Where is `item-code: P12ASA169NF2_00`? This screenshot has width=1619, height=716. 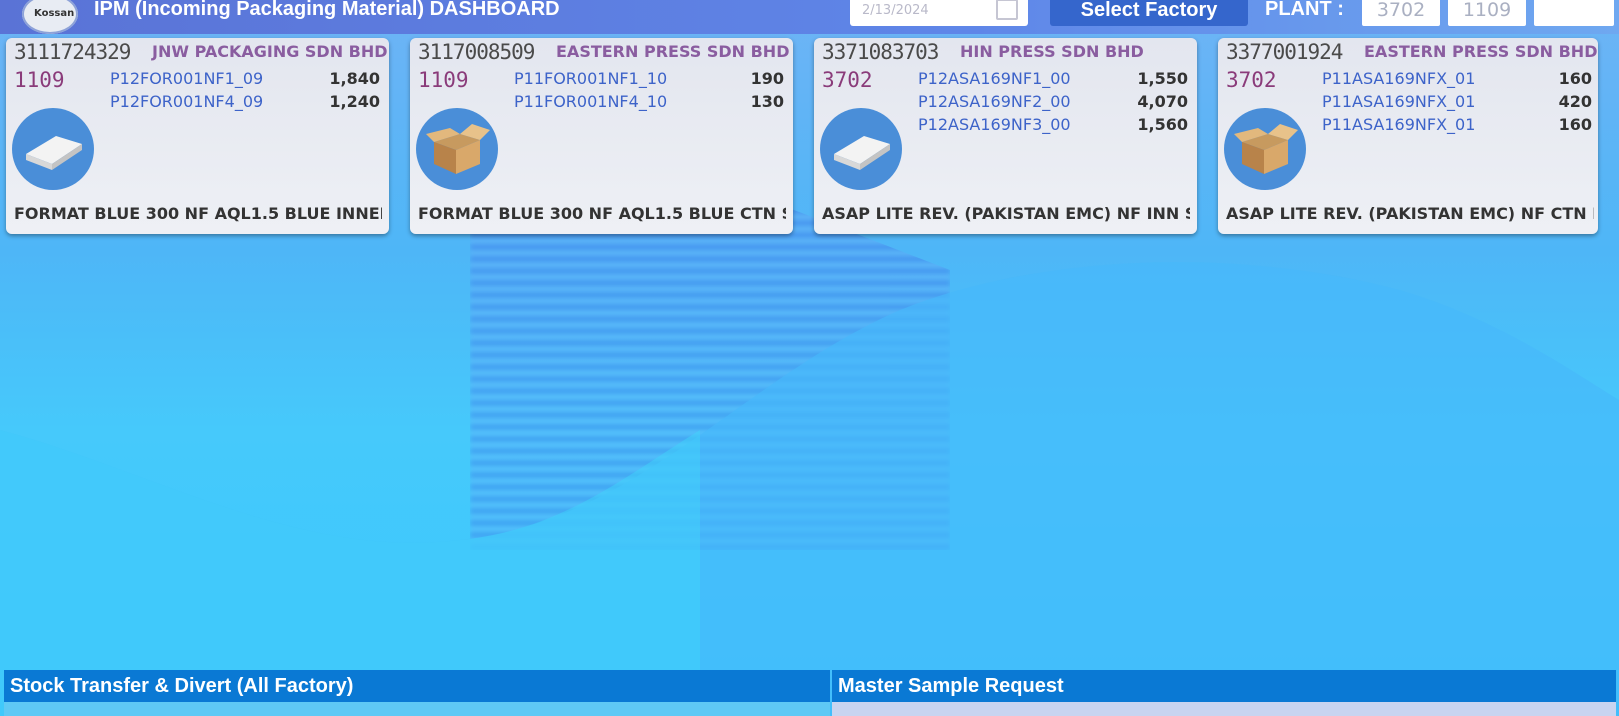 item-code: P12ASA169NF2_00 is located at coordinates (994, 101).